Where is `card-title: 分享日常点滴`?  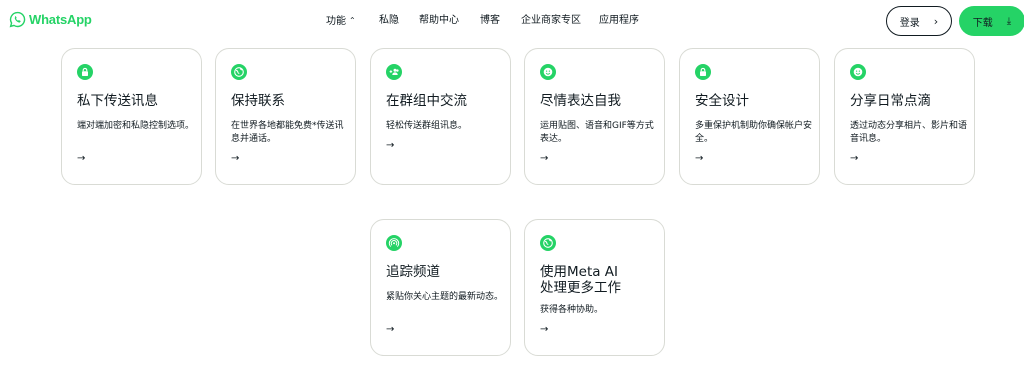 card-title: 分享日常点滴 is located at coordinates (890, 101).